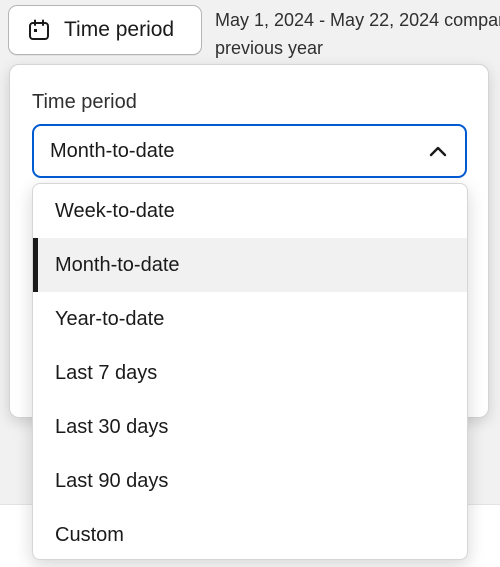 The height and width of the screenshot is (567, 500). Describe the element at coordinates (39, 30) in the screenshot. I see `calendar-icon` at that location.